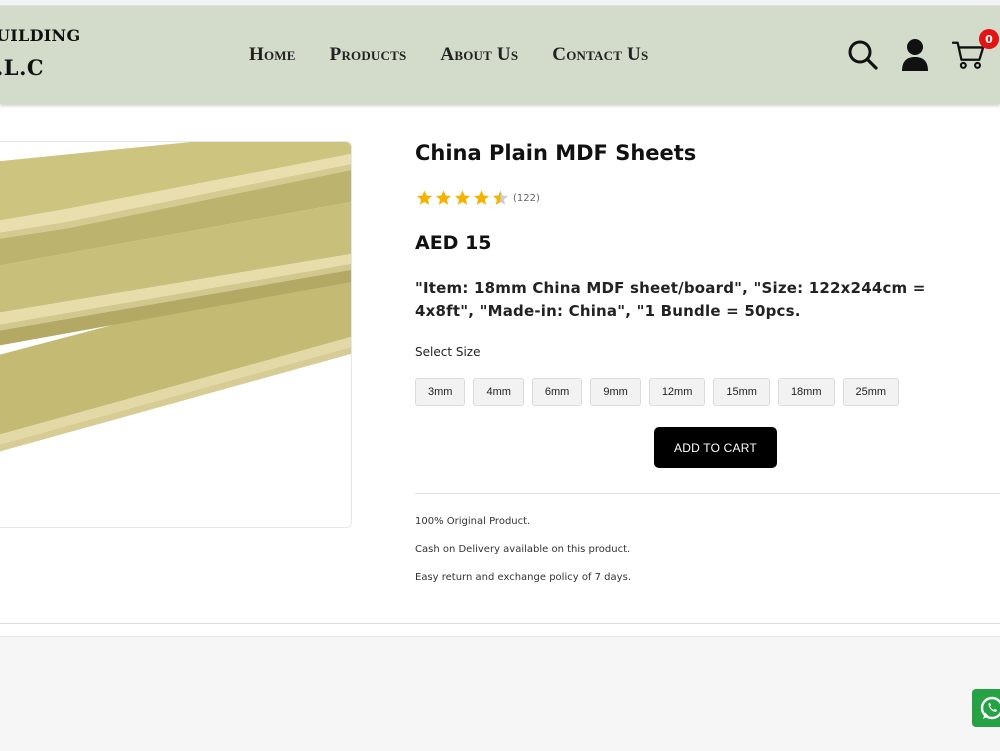 This screenshot has height=751, width=1000. I want to click on star-rating: (122), so click(477, 198).